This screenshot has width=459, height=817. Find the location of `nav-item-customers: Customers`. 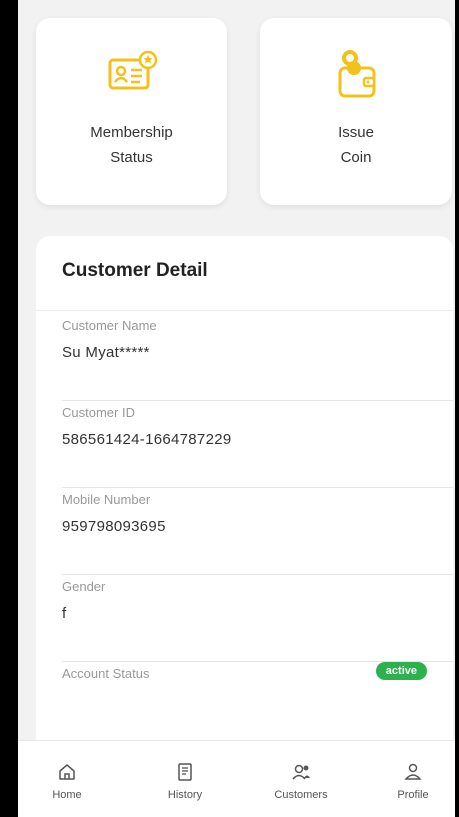

nav-item-customers: Customers is located at coordinates (301, 771).